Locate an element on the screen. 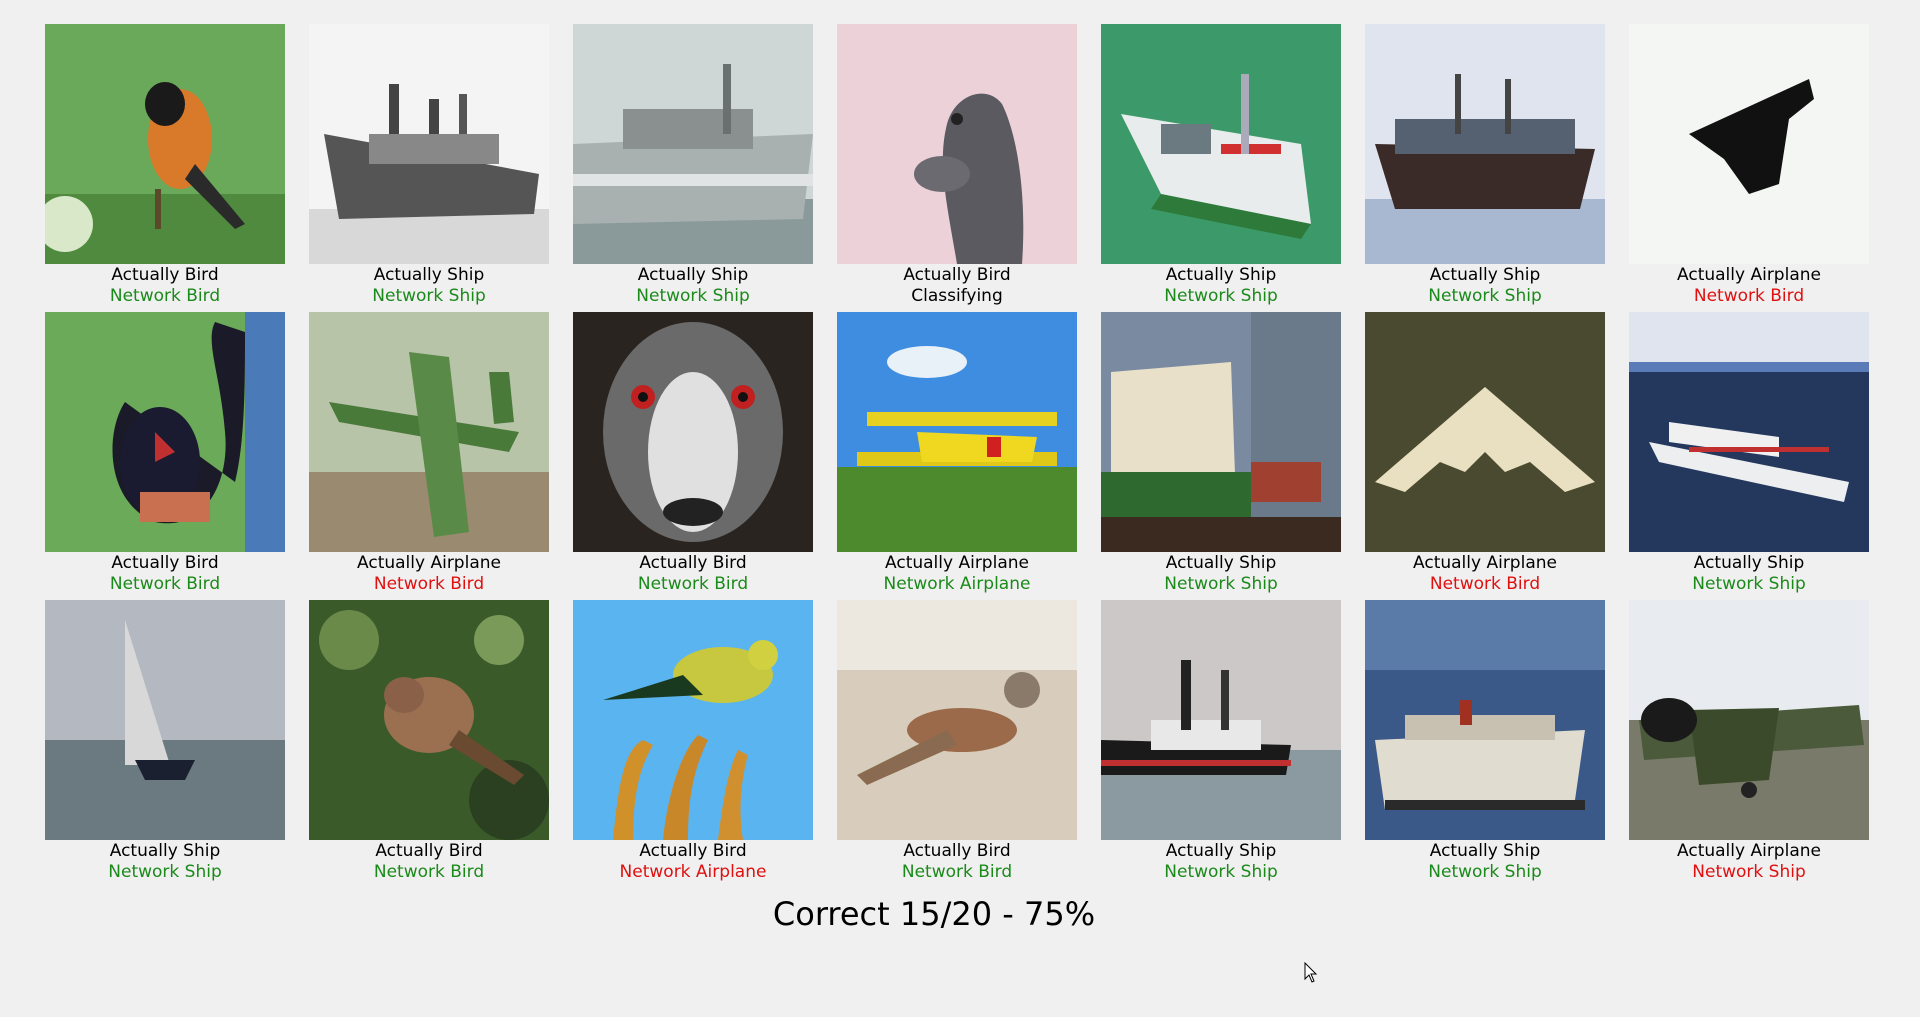 The width and height of the screenshot is (1920, 1017). result-card: Actually Airplane Network Airplane is located at coordinates (957, 456).